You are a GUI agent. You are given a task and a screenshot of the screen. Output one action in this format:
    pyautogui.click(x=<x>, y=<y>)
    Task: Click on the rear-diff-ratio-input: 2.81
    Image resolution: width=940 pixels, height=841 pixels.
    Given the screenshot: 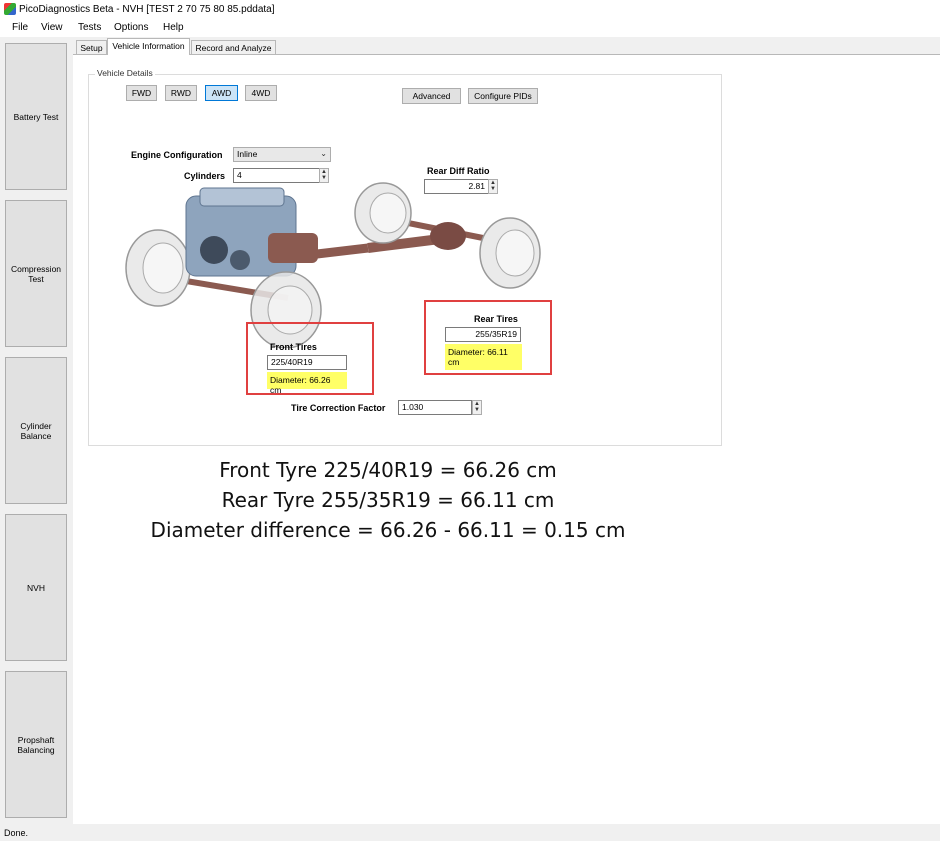 What is the action you would take?
    pyautogui.click(x=456, y=186)
    